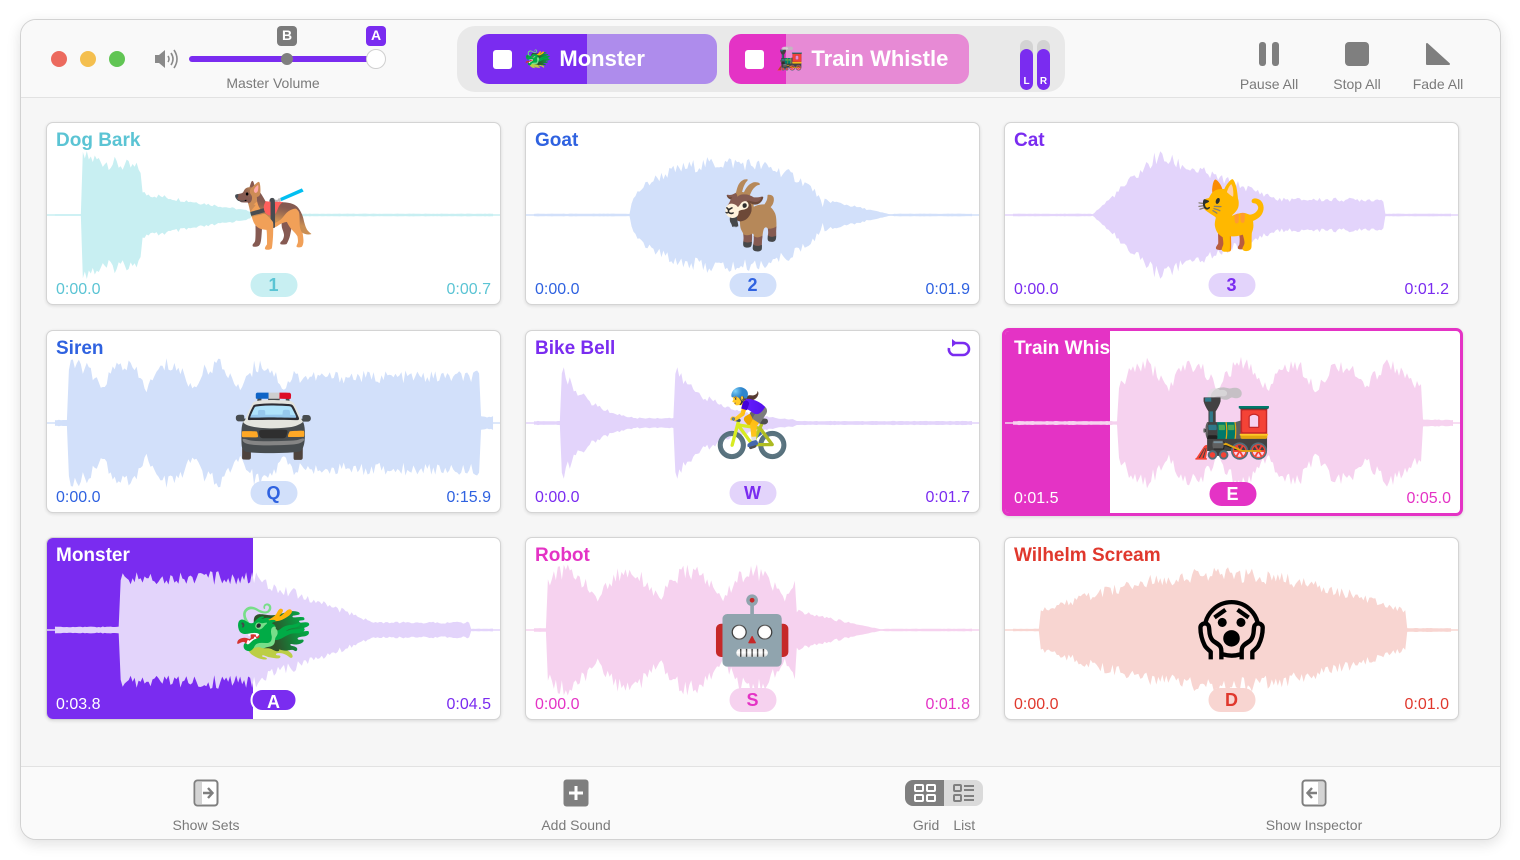 The width and height of the screenshot is (1520, 860). I want to click on duration-time: 0:04.5, so click(468, 704).